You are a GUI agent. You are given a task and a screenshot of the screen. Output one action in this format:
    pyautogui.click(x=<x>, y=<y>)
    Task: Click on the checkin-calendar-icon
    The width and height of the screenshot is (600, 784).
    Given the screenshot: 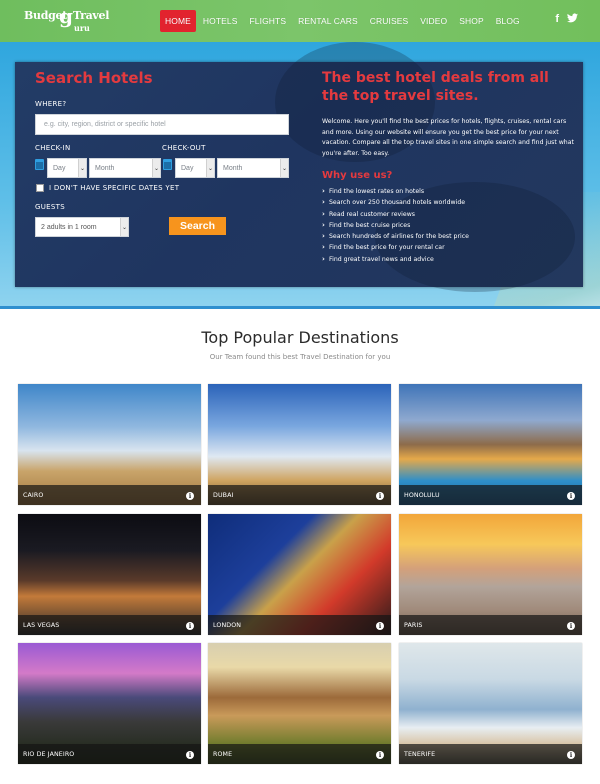 What is the action you would take?
    pyautogui.click(x=39, y=164)
    